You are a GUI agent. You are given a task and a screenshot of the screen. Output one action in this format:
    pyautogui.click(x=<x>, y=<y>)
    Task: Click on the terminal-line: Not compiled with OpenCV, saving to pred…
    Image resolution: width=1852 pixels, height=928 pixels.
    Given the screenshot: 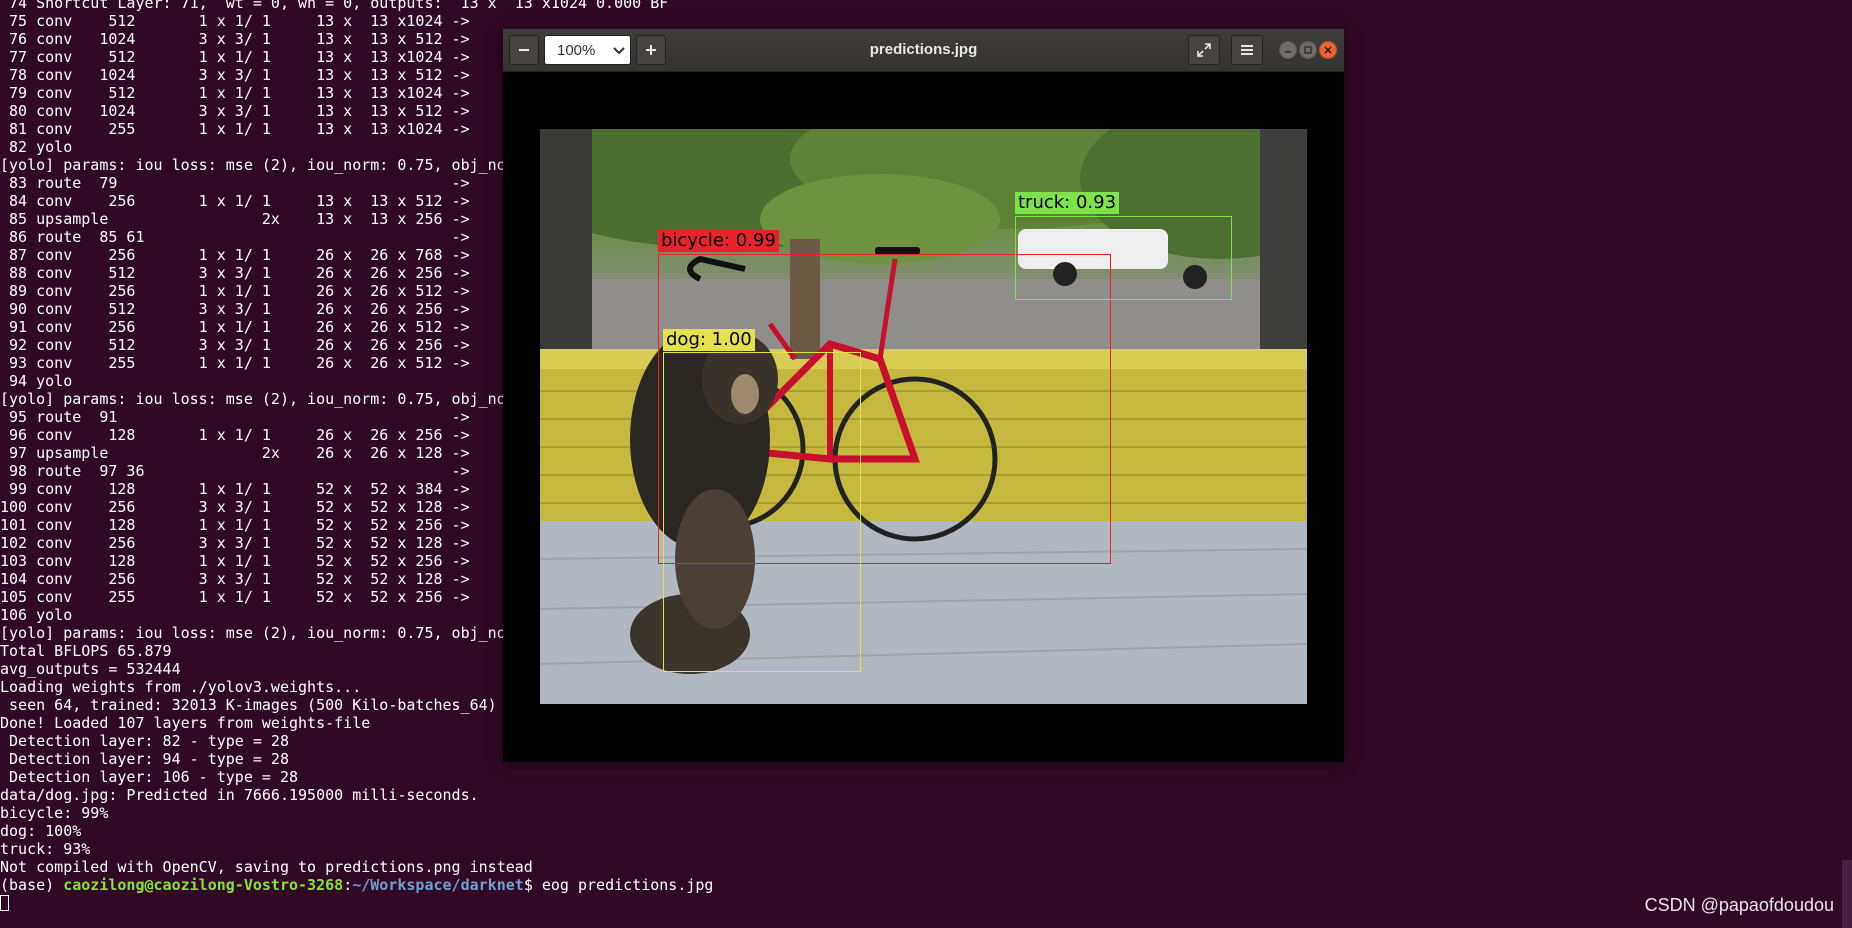 What is the action you would take?
    pyautogui.click(x=266, y=867)
    